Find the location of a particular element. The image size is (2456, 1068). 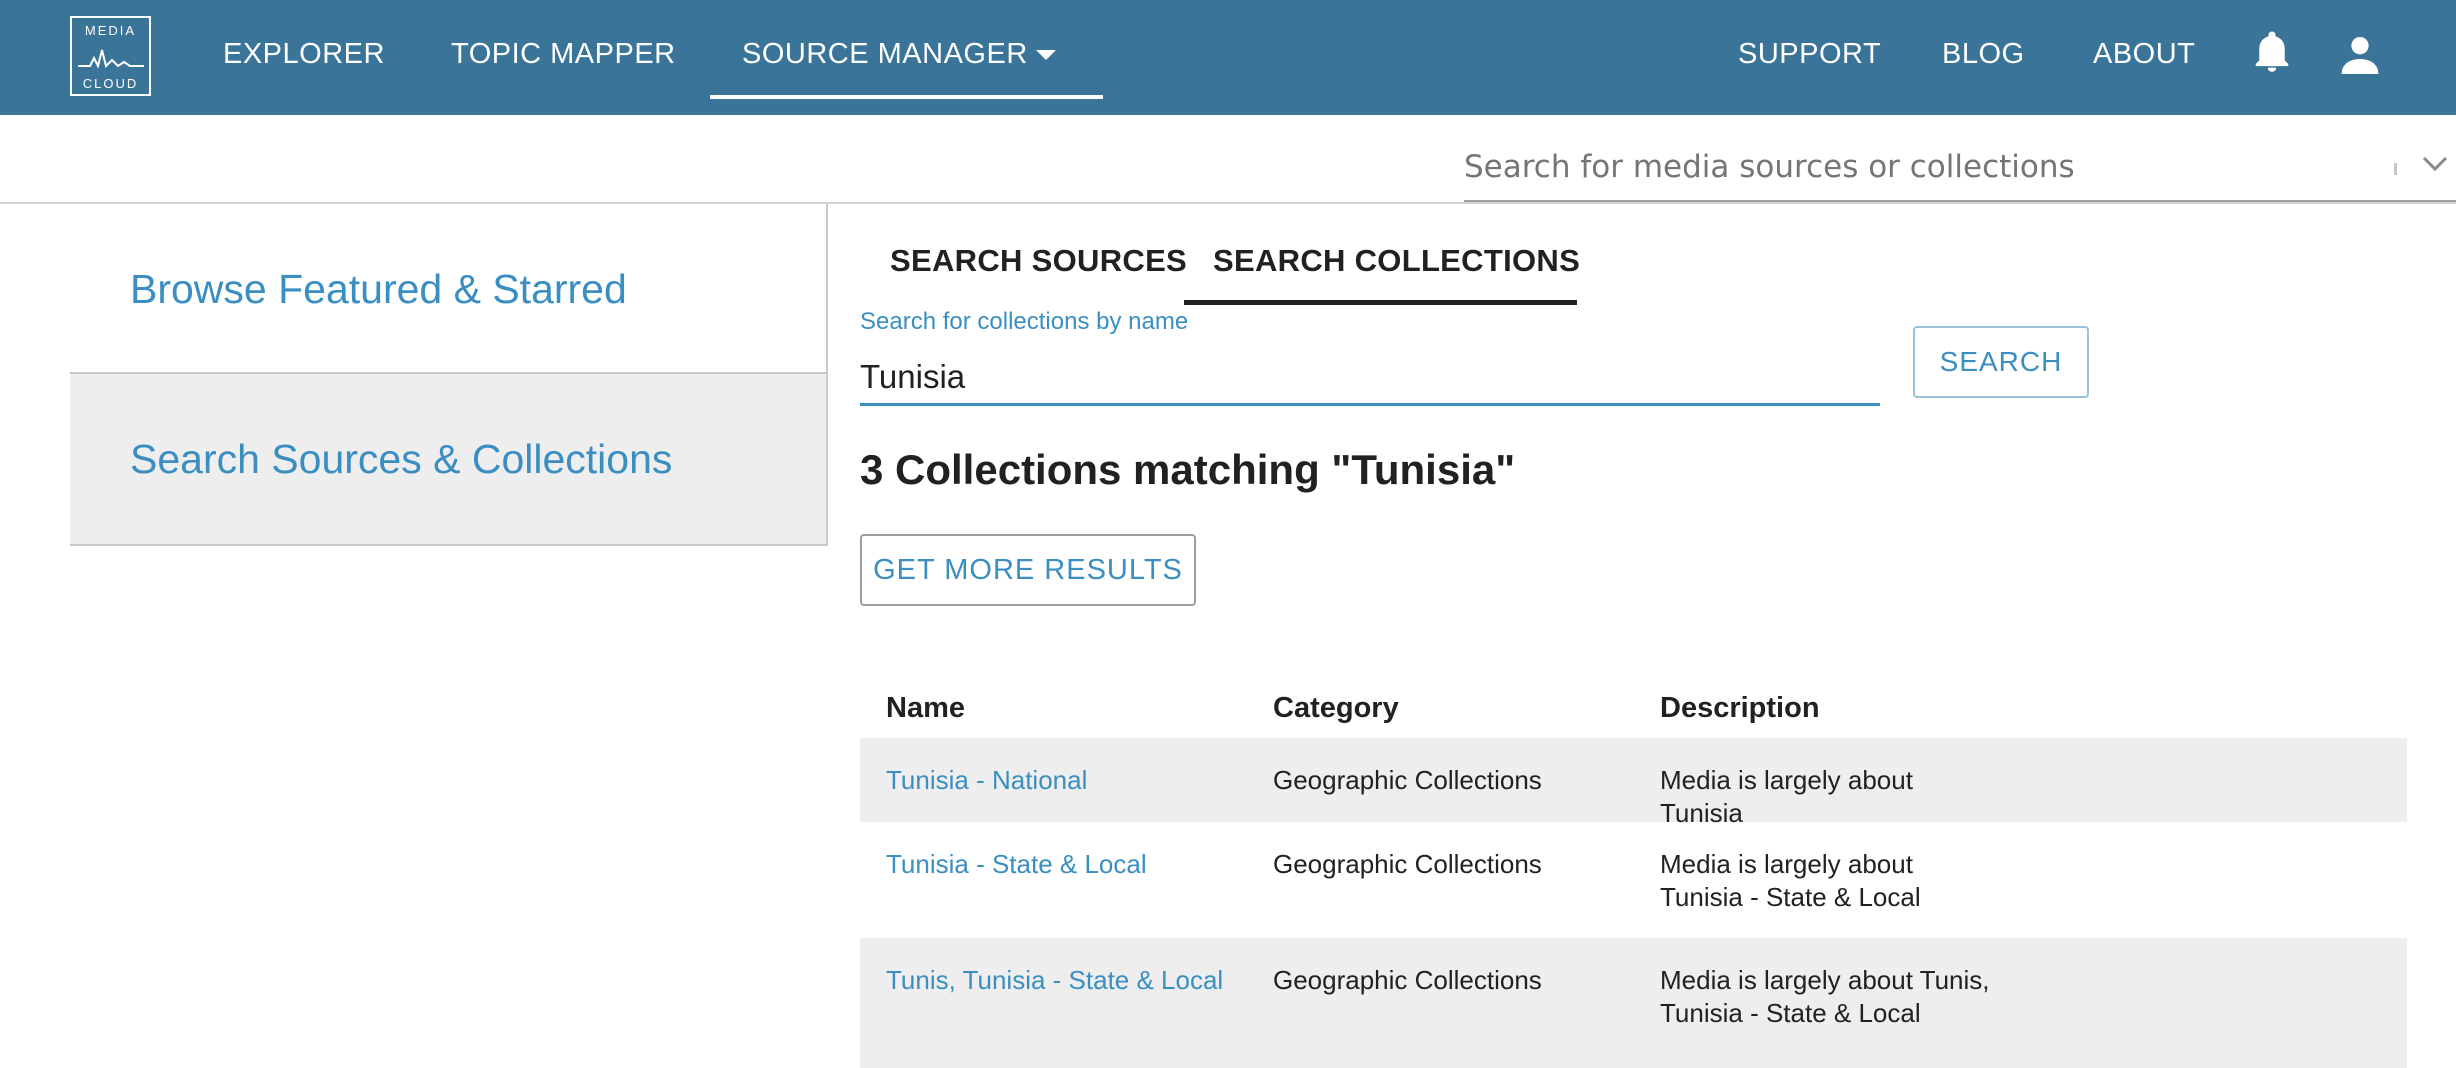

nav-active-indicator is located at coordinates (906, 97).